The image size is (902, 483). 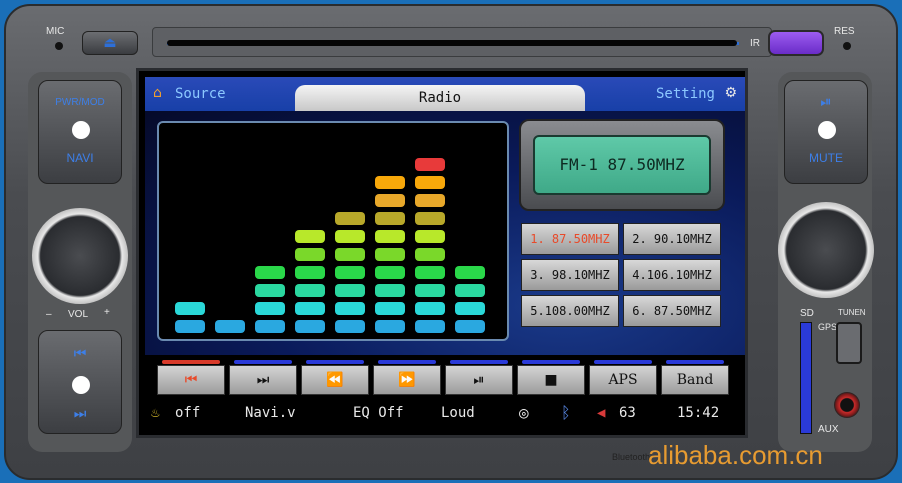 What do you see at coordinates (270, 413) in the screenshot?
I see `navi-status: Navi.v` at bounding box center [270, 413].